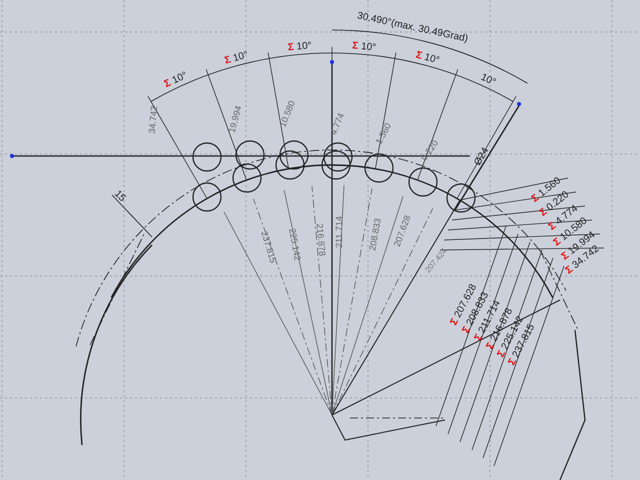 The height and width of the screenshot is (480, 640). I want to click on radial-dimension: 10.580, so click(287, 113).